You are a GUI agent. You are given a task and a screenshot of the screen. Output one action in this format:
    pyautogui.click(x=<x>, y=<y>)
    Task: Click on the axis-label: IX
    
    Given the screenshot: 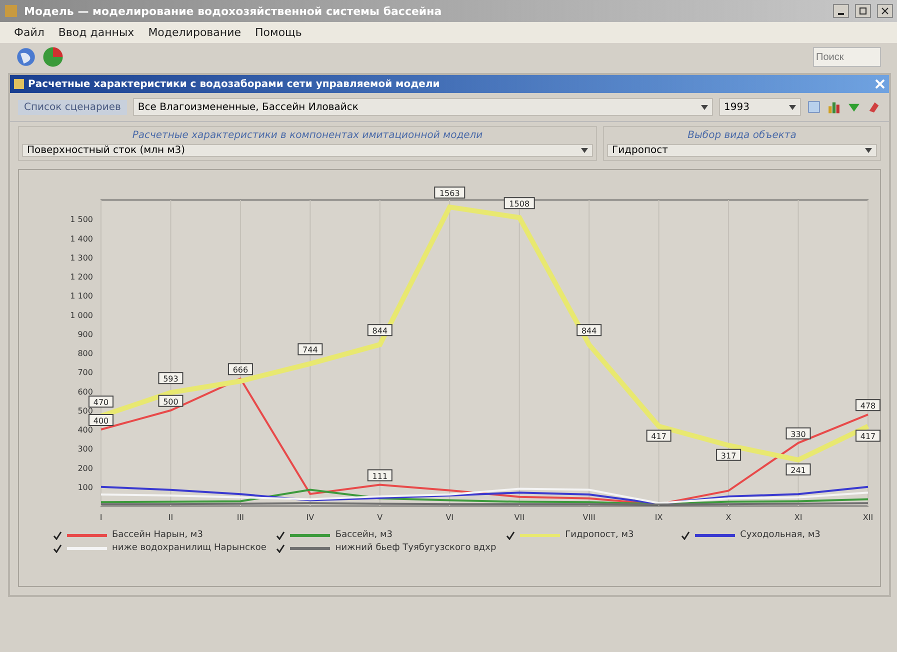 What is the action you would take?
    pyautogui.click(x=658, y=517)
    